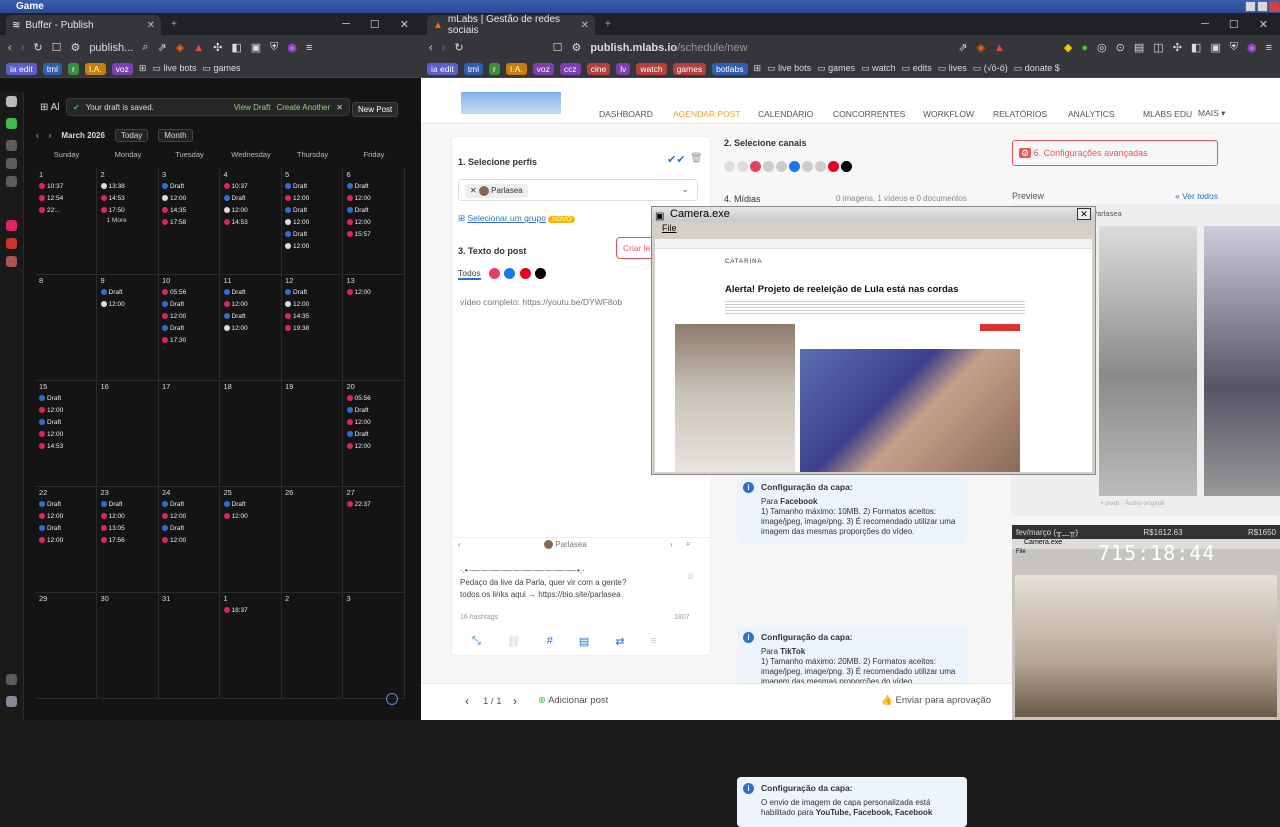  Describe the element at coordinates (21, 68) in the screenshot. I see `bookmark-chip: ia edit` at that location.